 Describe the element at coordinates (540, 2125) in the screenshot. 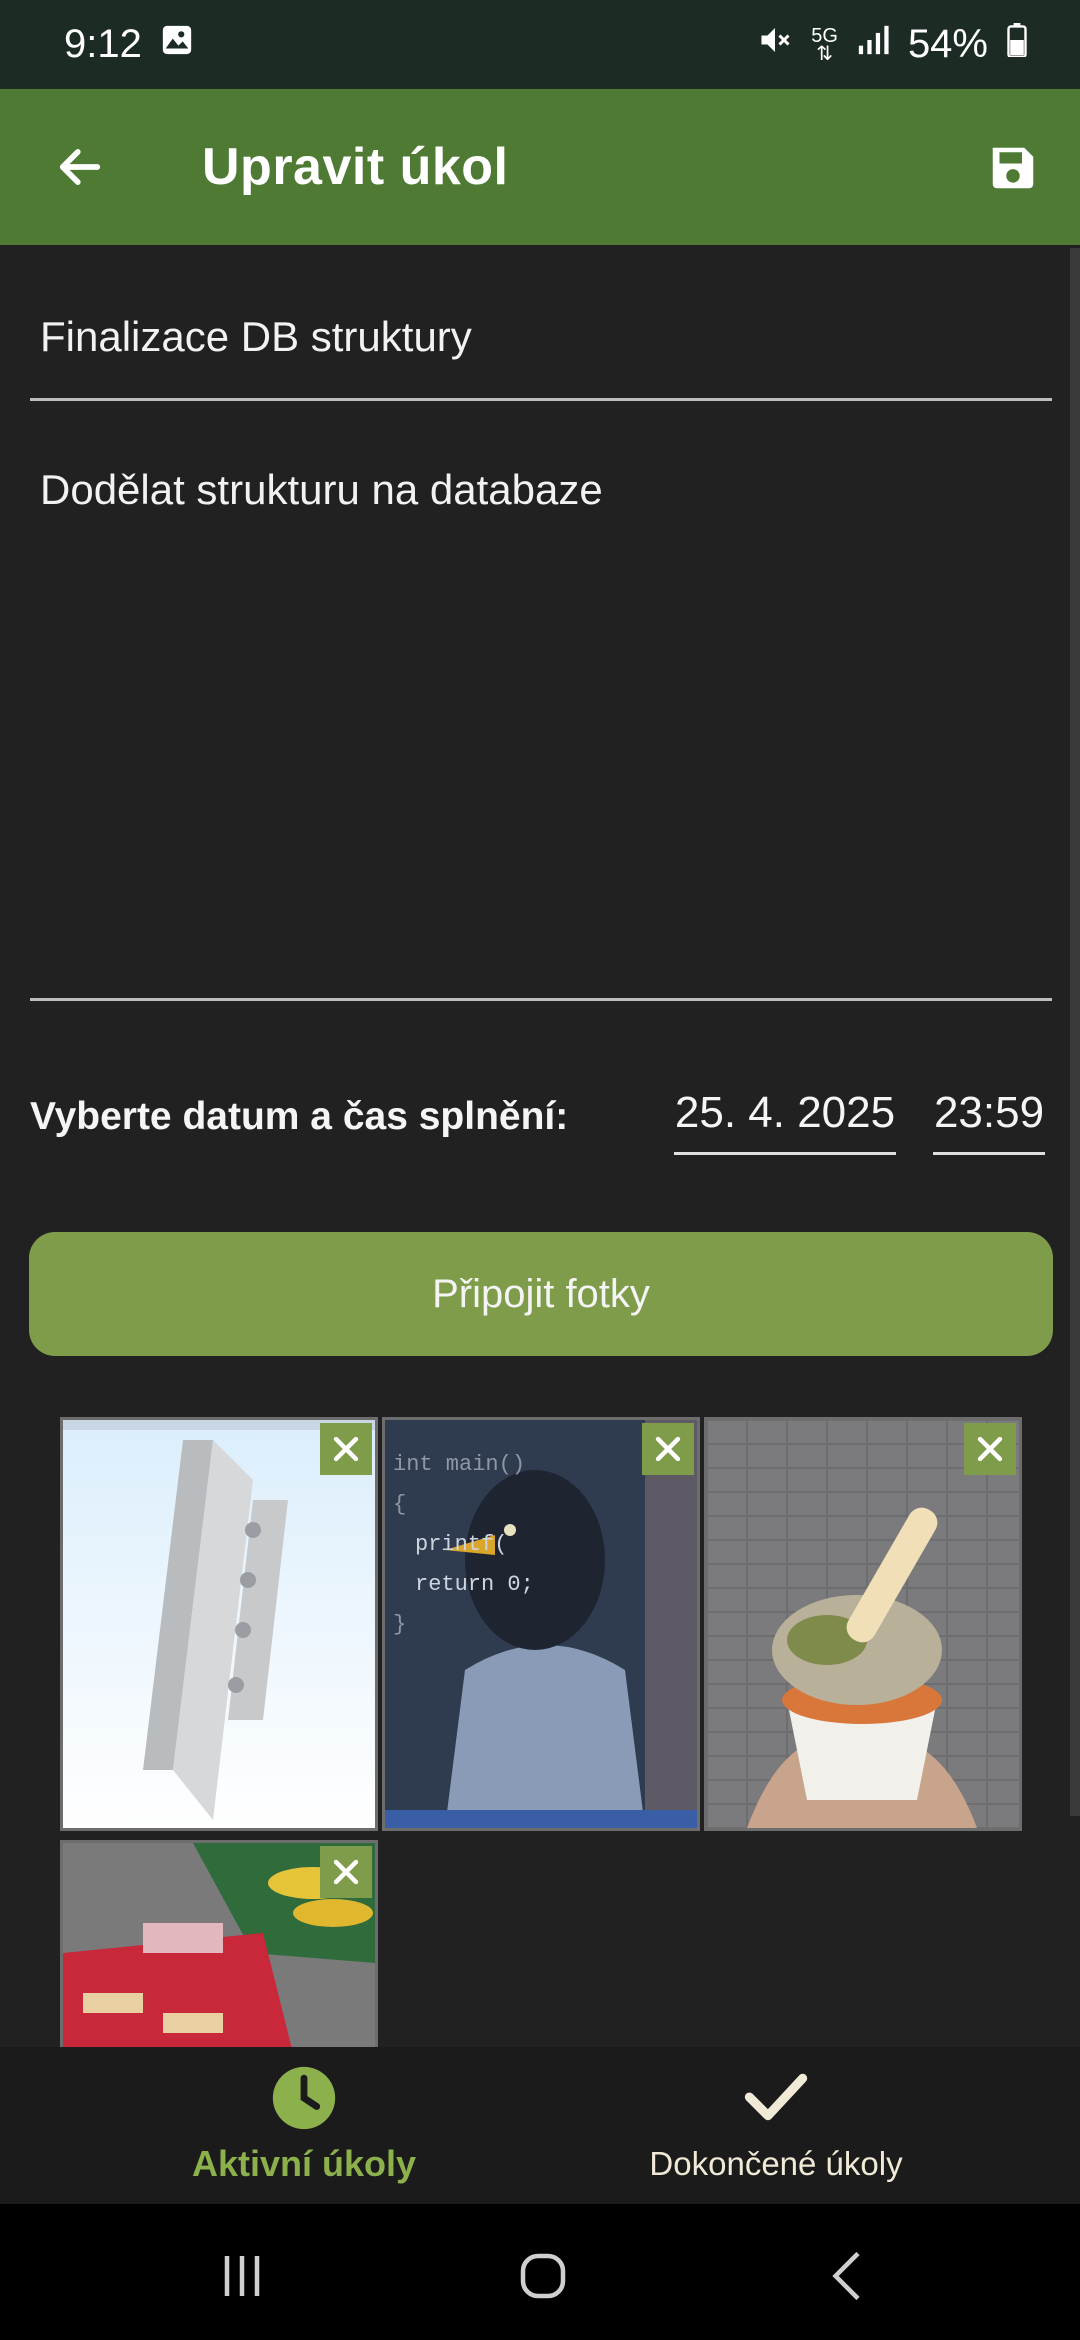

I see `bottom-navigation: Aktivní úkoly Dokončené úkoly` at that location.